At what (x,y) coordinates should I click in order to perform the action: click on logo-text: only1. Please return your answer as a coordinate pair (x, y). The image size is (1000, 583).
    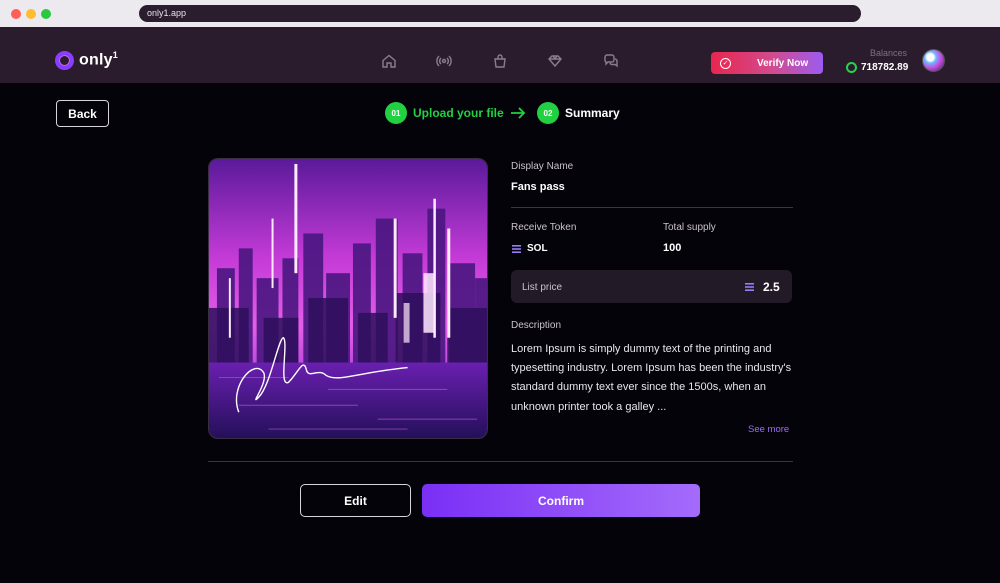
    Looking at the image, I should click on (98, 59).